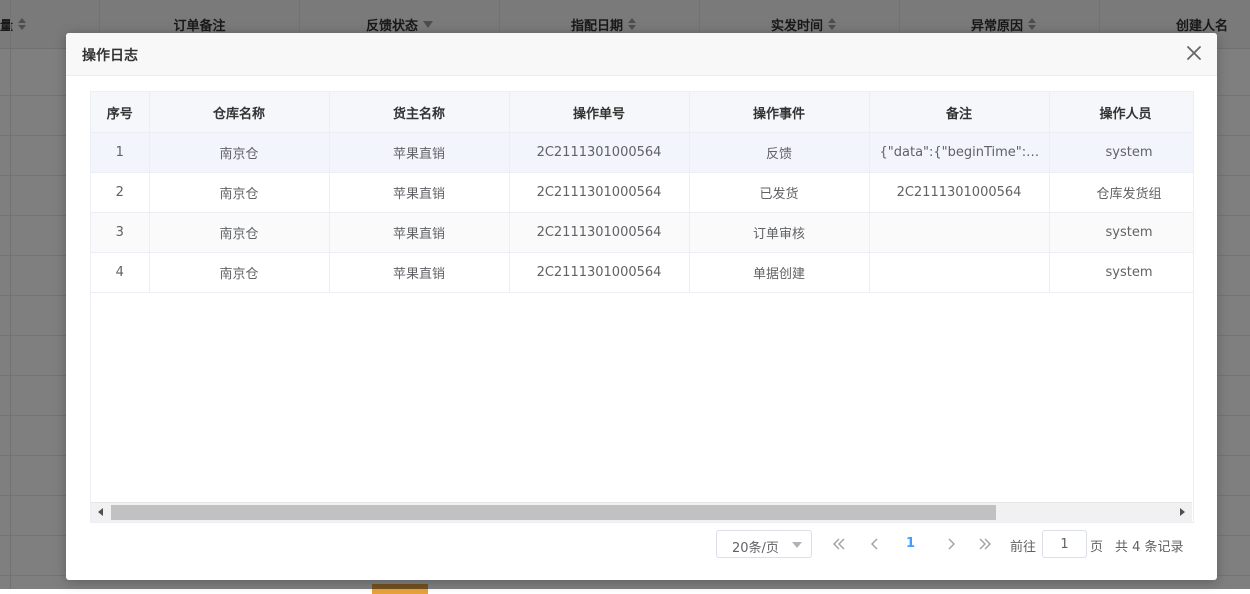 This screenshot has height=594, width=1250. Describe the element at coordinates (110, 56) in the screenshot. I see `dialog-title: 操作日志` at that location.